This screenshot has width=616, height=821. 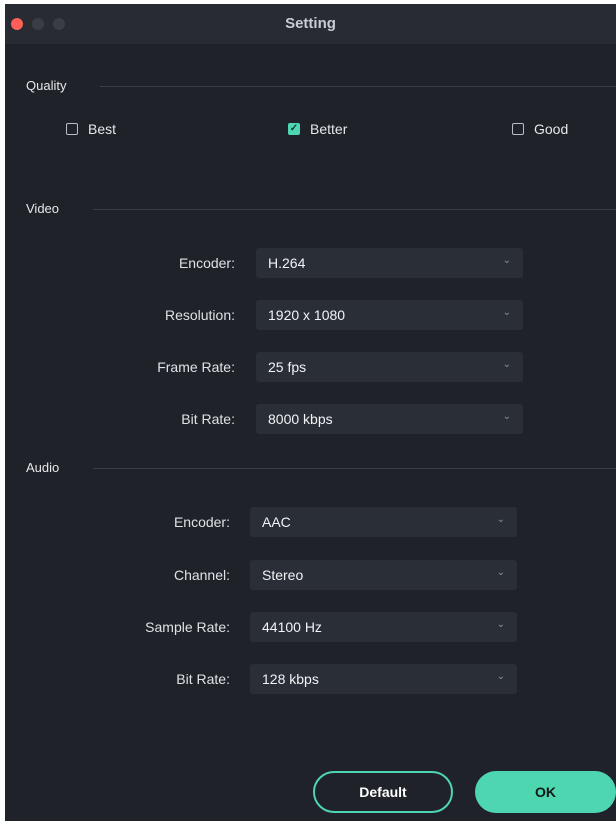 I want to click on default-button: Default, so click(x=383, y=792).